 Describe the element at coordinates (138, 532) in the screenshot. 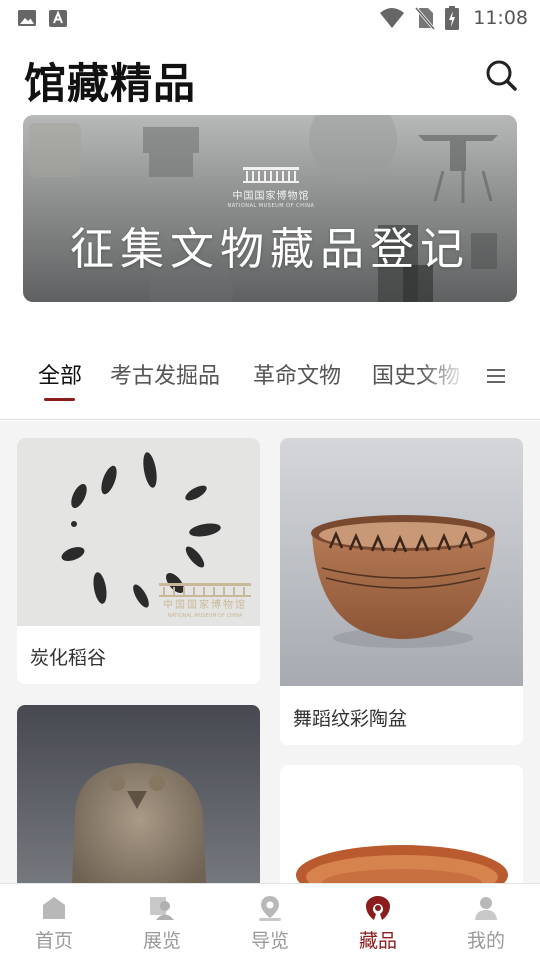

I see `artifact-image-carbonized-rice: 中国国家博物馆 NATIONAL MUSEUM OF CHINA` at that location.